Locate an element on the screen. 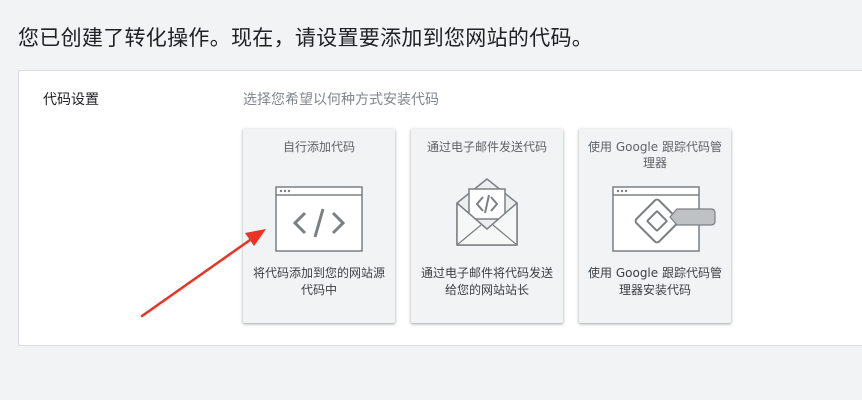 The width and height of the screenshot is (862, 400). option-description: 使用 Google 跟踪代码管理器安装代码 is located at coordinates (655, 281).